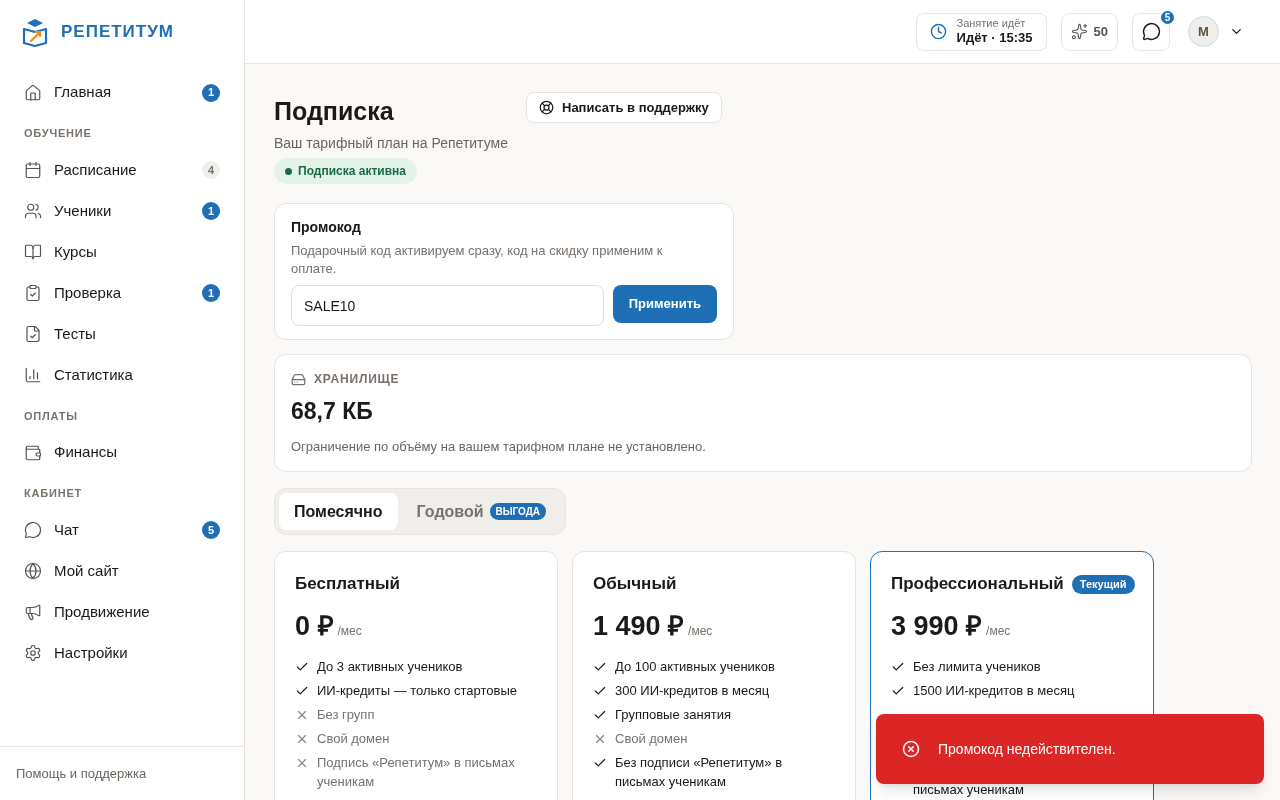 The height and width of the screenshot is (800, 1280). I want to click on sparkles-icon, so click(1079, 31).